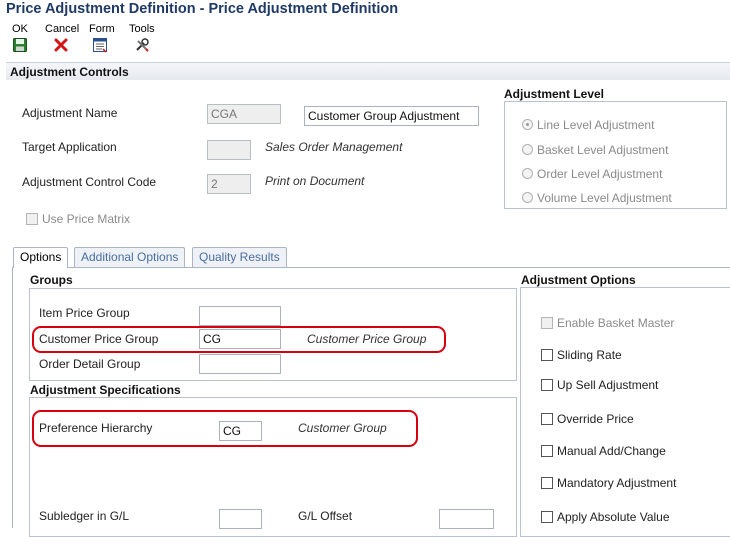 This screenshot has width=730, height=537. Describe the element at coordinates (342, 428) in the screenshot. I see `preference-hierarchy-description: Customer Group` at that location.